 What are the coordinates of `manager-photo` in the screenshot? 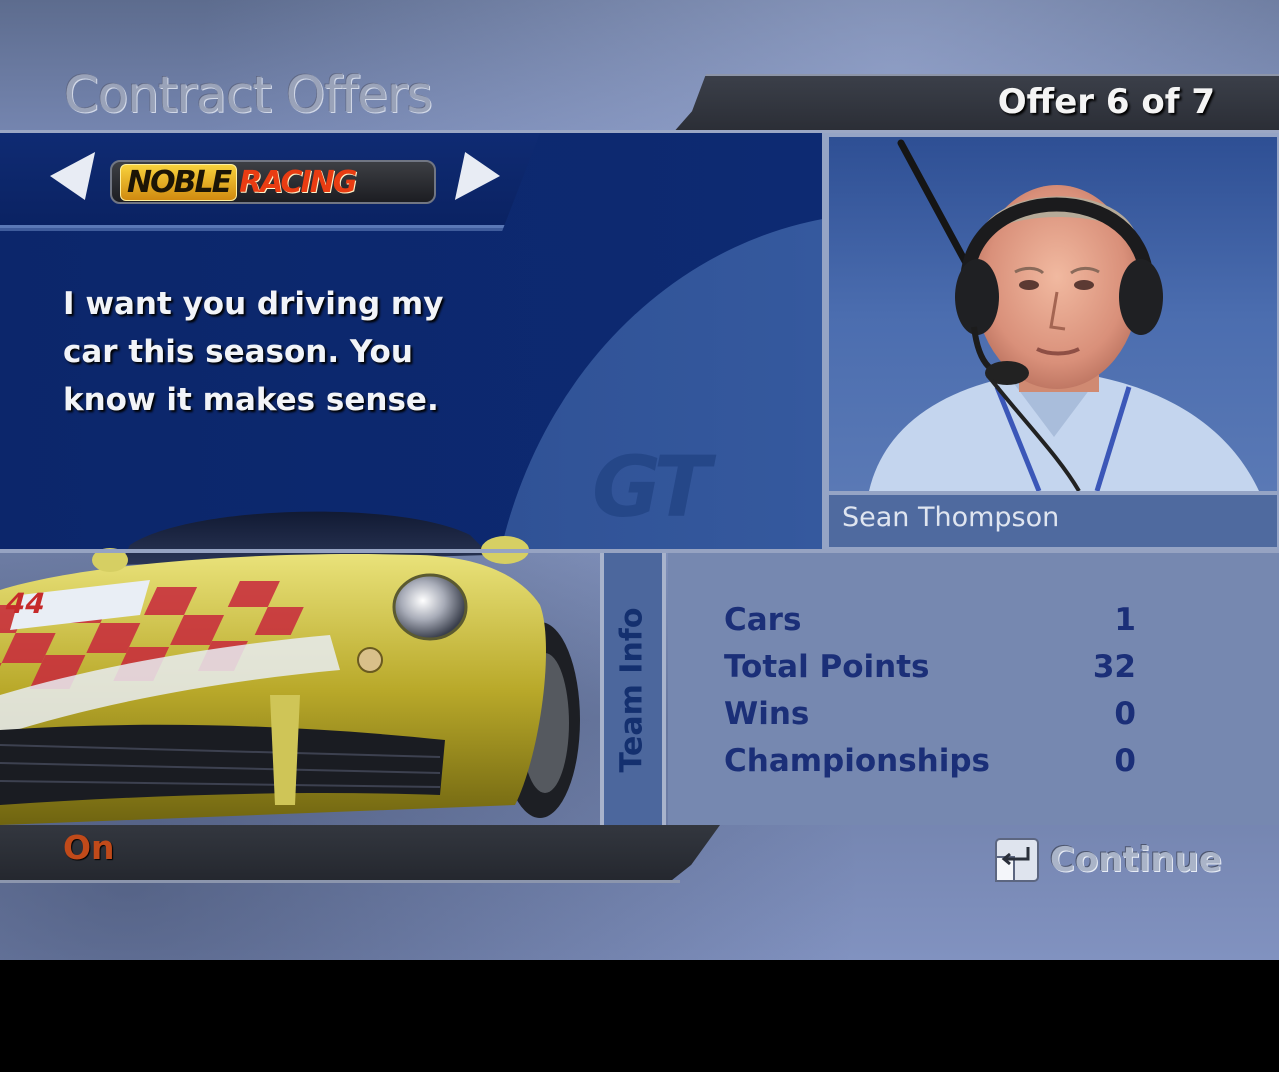 It's located at (1064, 315).